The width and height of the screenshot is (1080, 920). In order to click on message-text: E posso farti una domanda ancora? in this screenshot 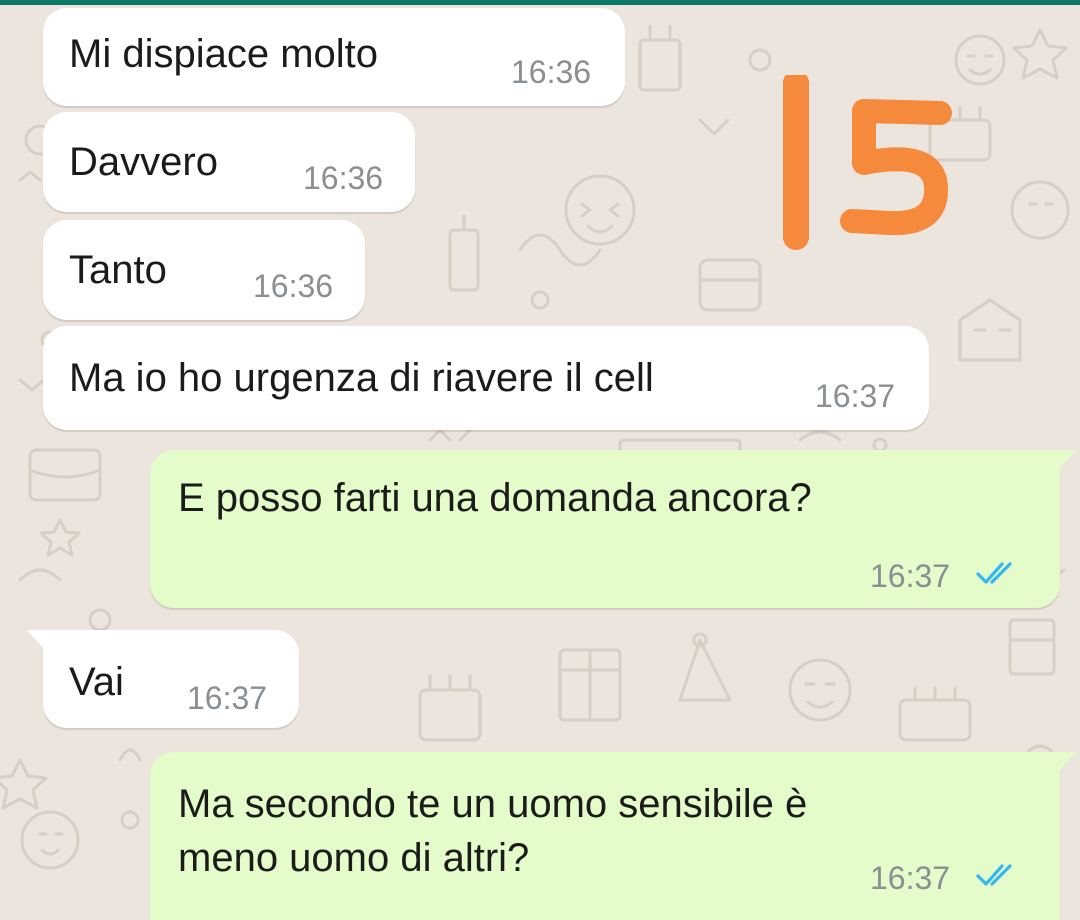, I will do `click(495, 498)`.